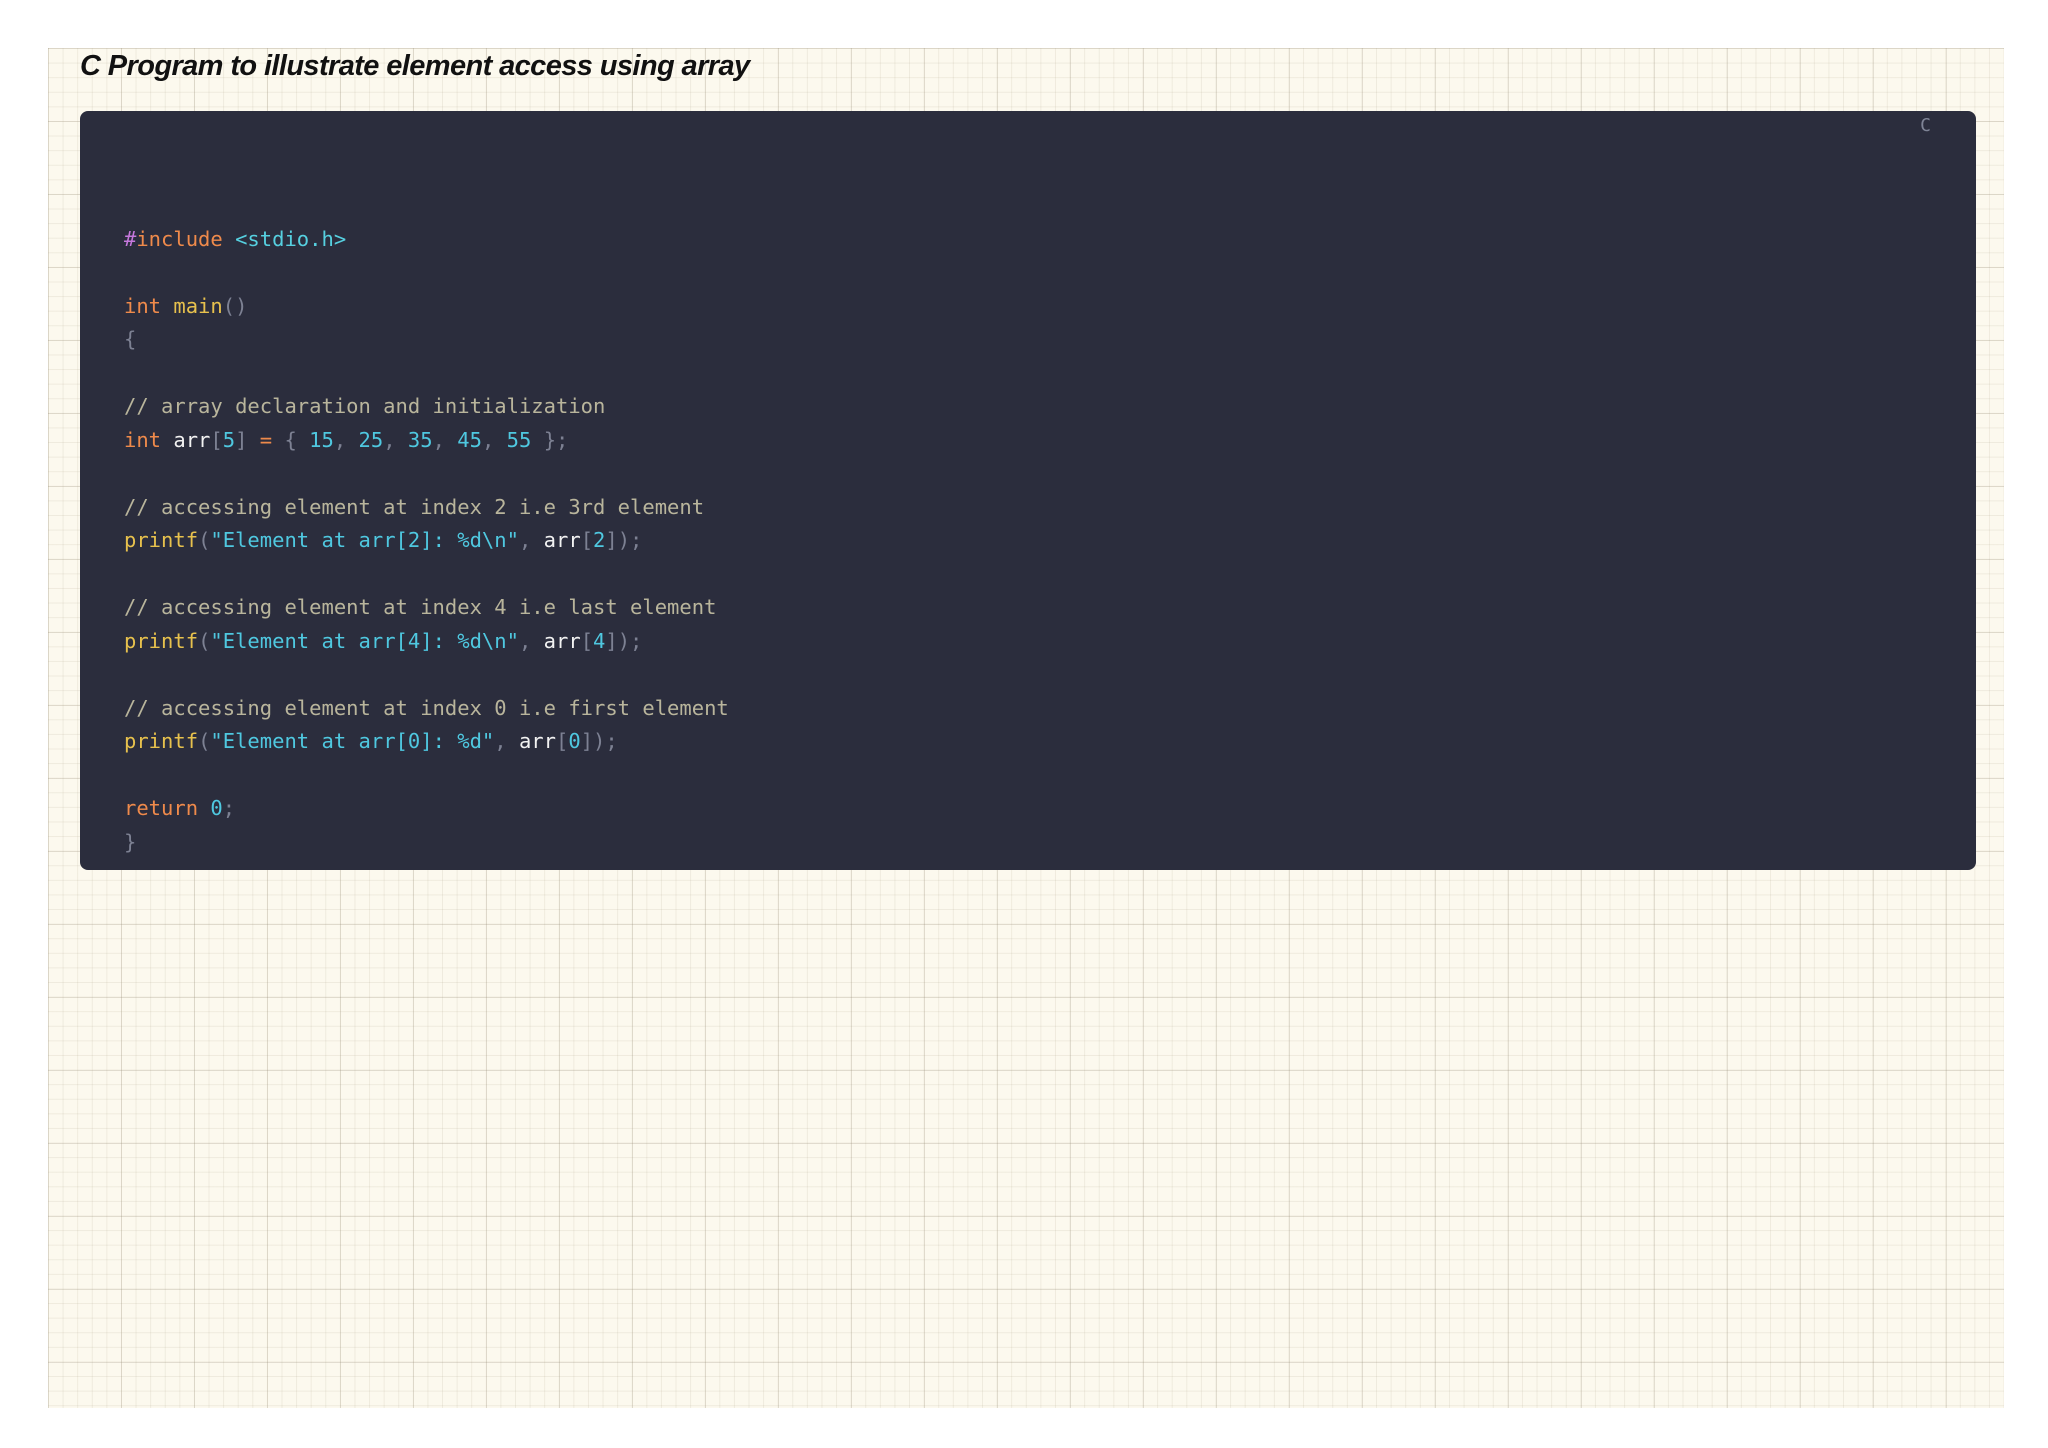  What do you see at coordinates (426, 843) in the screenshot?
I see `code-line: }` at bounding box center [426, 843].